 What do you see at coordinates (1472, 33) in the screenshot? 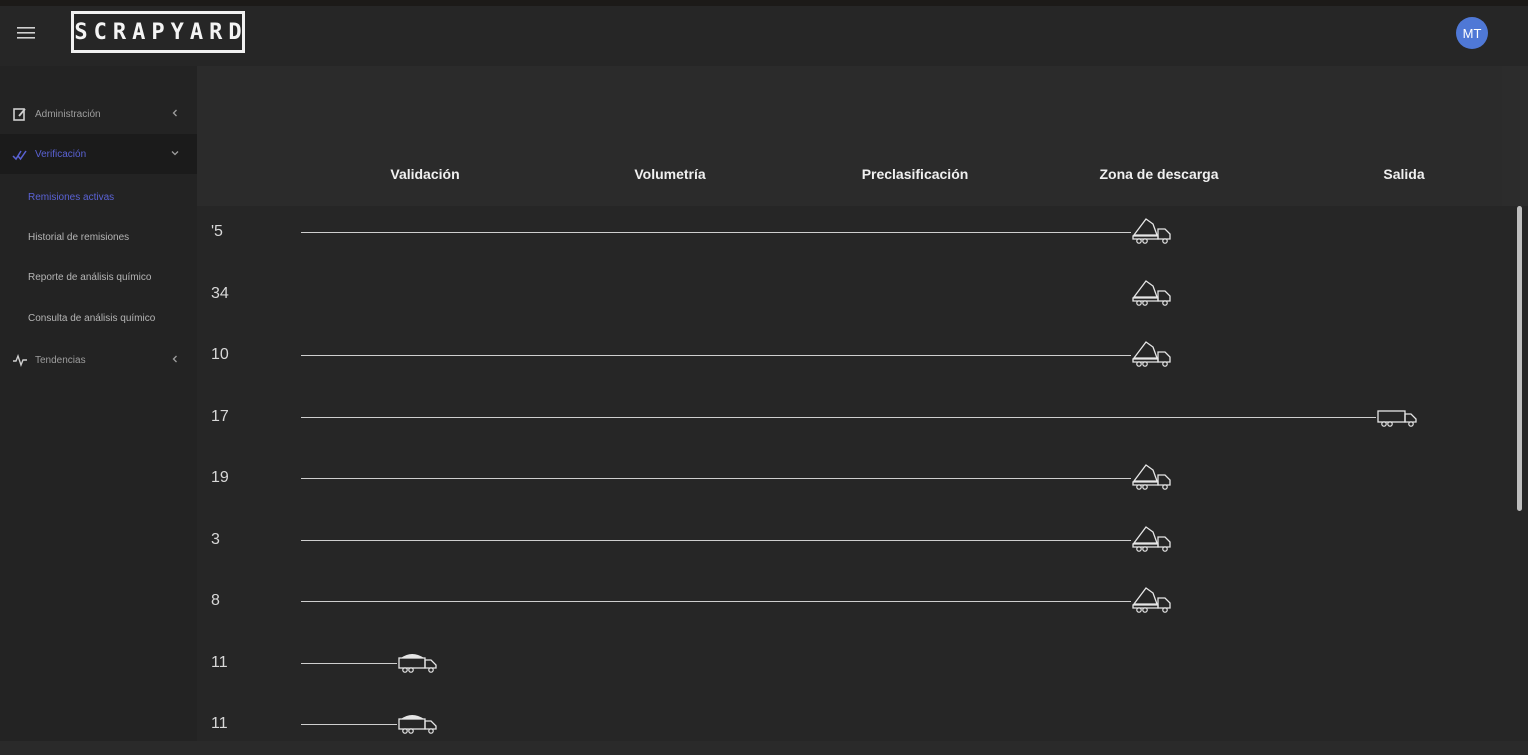
I see `user-avatar: MT` at bounding box center [1472, 33].